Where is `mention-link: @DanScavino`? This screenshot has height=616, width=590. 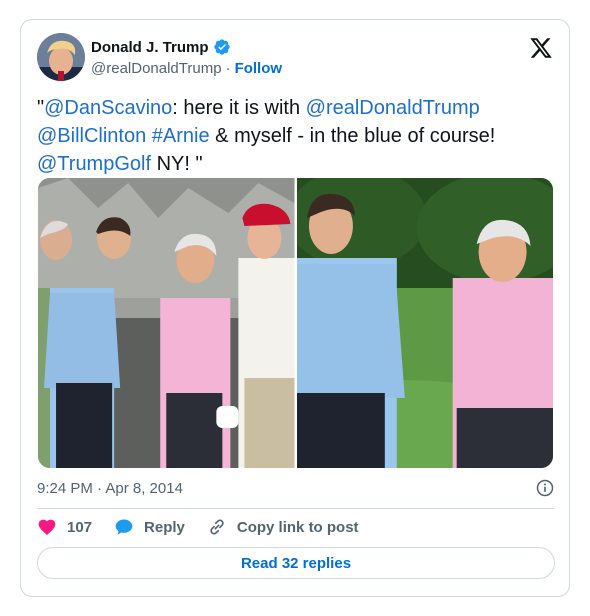
mention-link: @DanScavino is located at coordinates (108, 108).